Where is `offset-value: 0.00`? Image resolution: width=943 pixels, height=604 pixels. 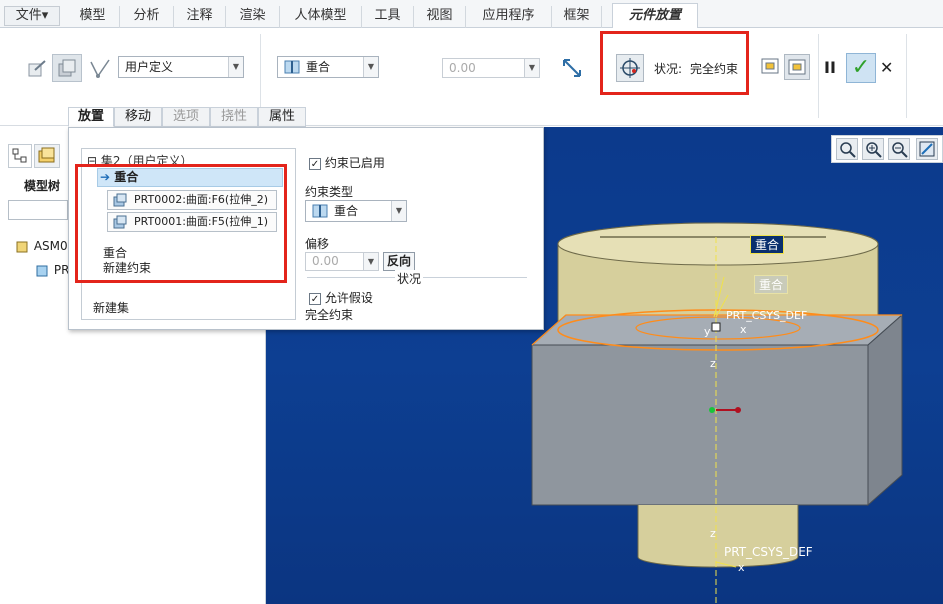
offset-value: 0.00 is located at coordinates (462, 68).